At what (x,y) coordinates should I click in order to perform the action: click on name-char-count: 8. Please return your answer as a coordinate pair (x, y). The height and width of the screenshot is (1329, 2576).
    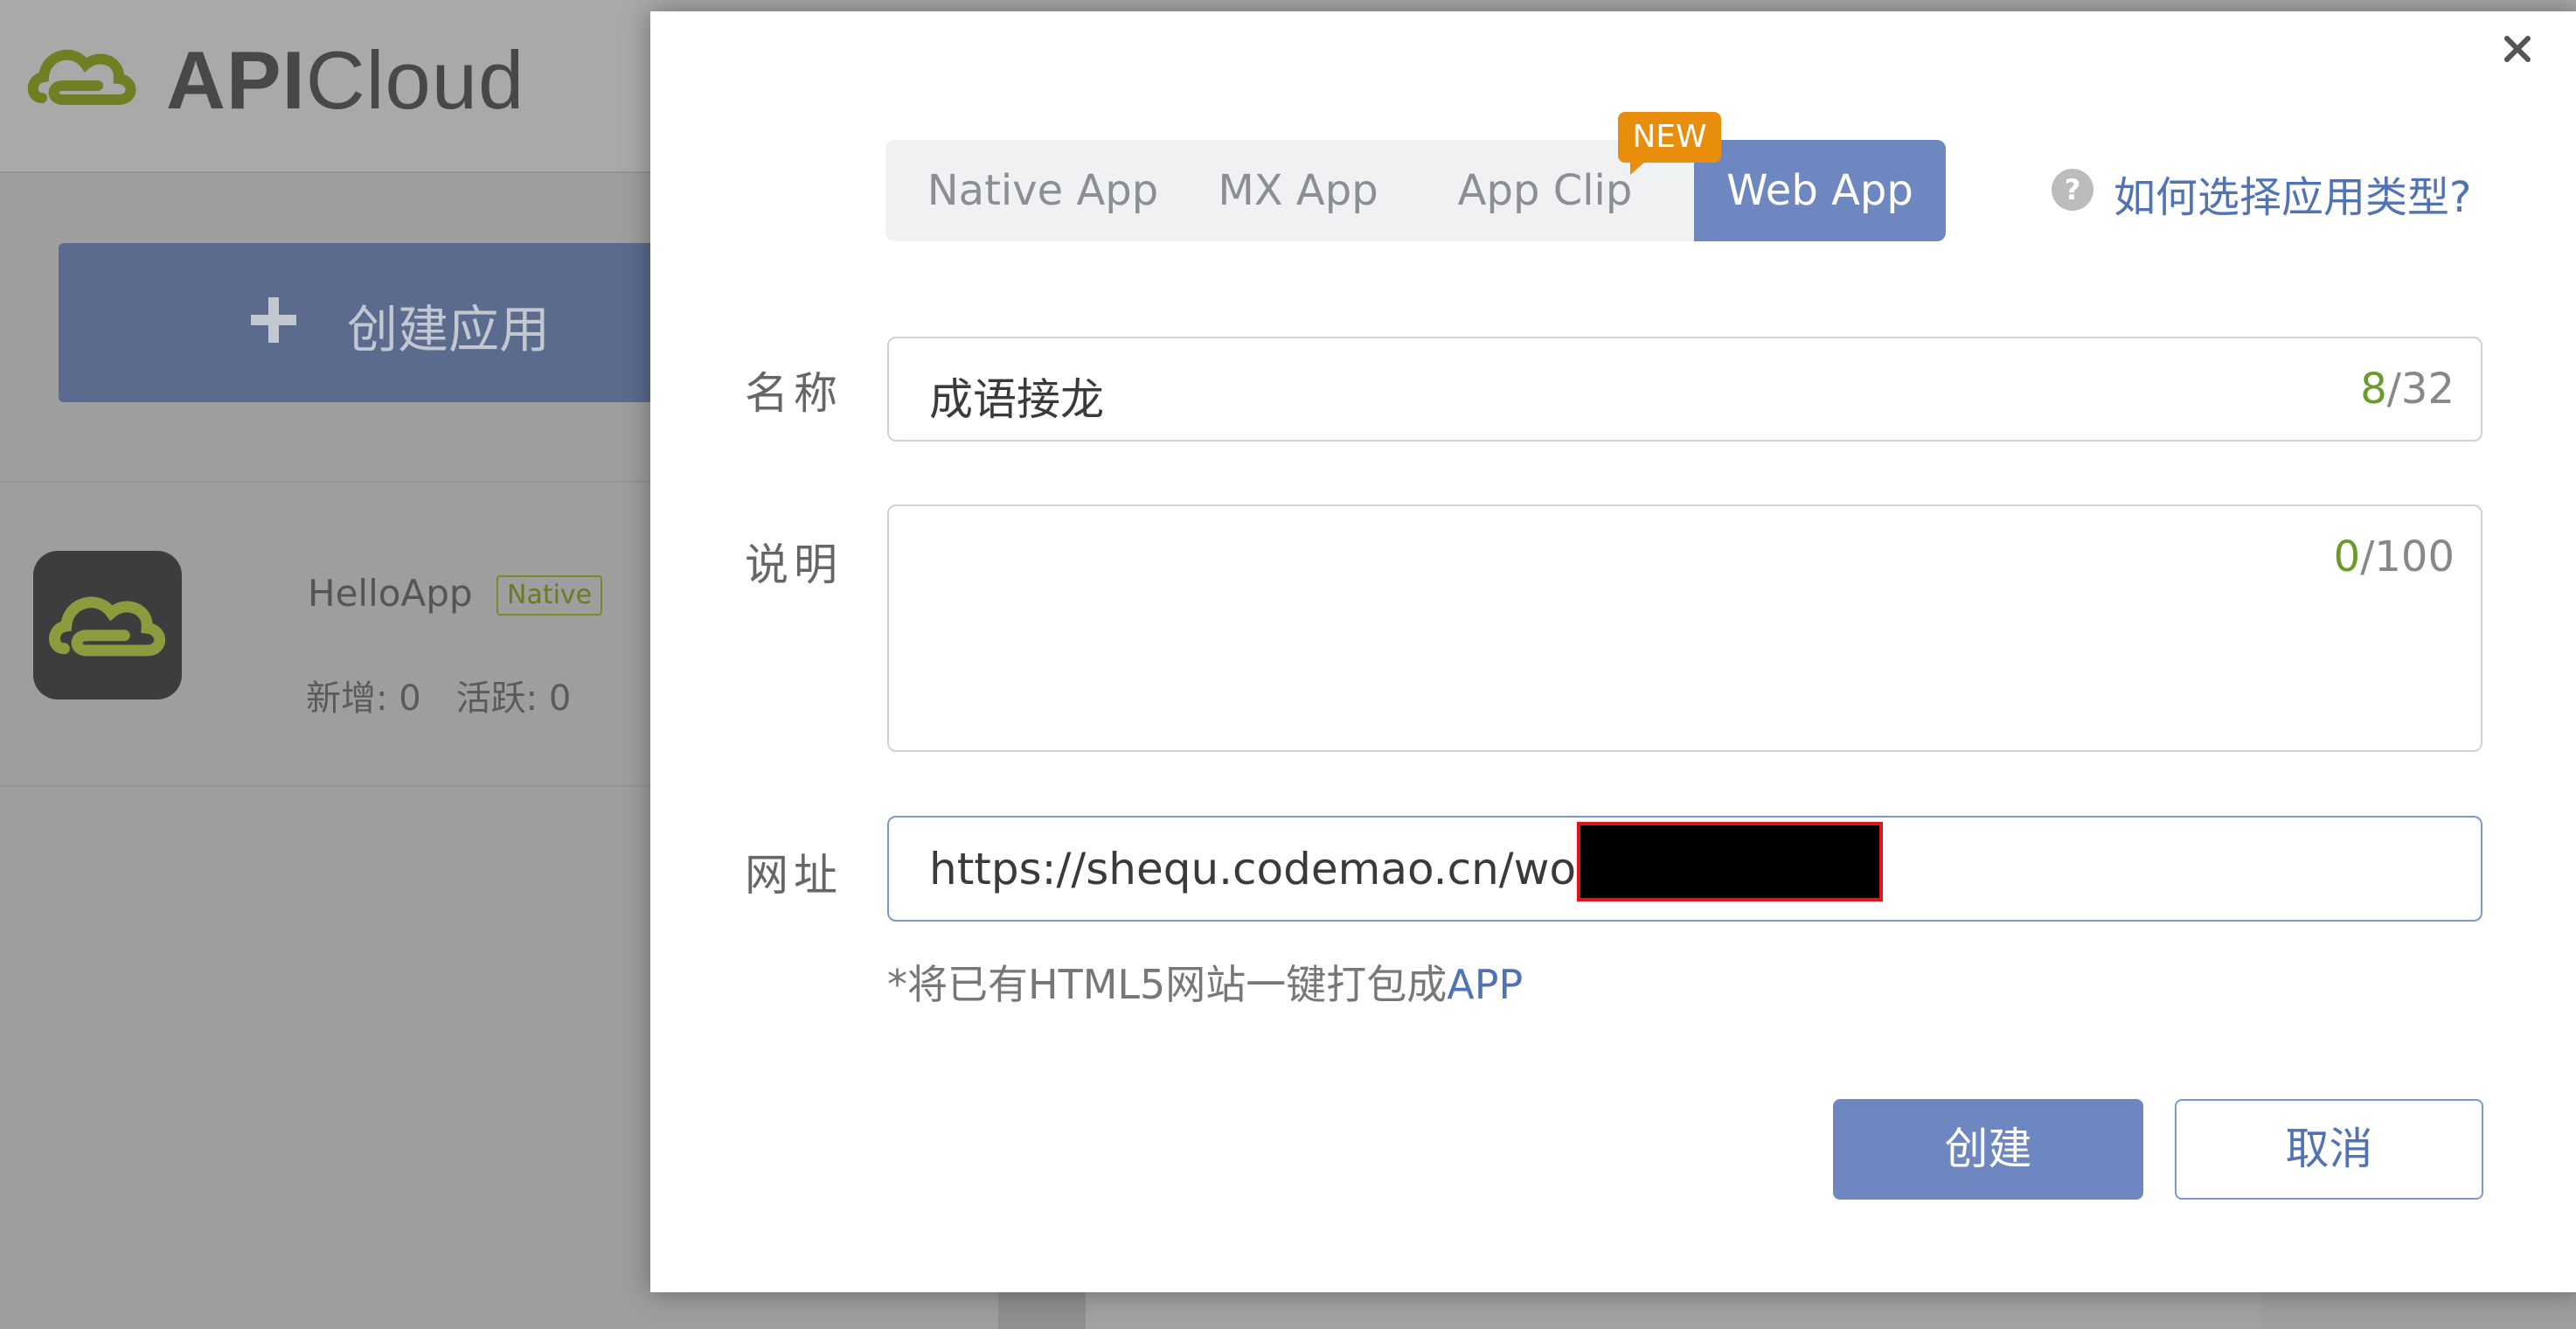
    Looking at the image, I should click on (2373, 390).